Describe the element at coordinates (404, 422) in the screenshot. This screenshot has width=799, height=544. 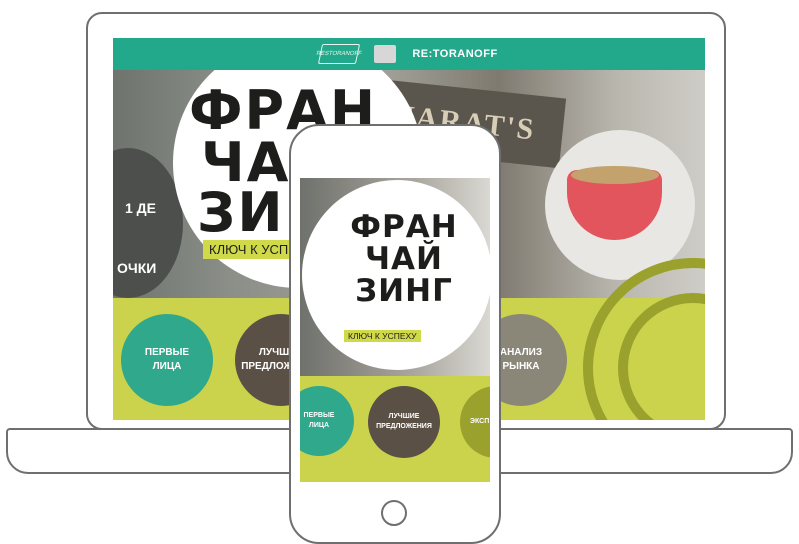
I see `phone-best-offers-button: ЛУЧШИЕ ПРЕДЛОЖЕНИЯ` at that location.